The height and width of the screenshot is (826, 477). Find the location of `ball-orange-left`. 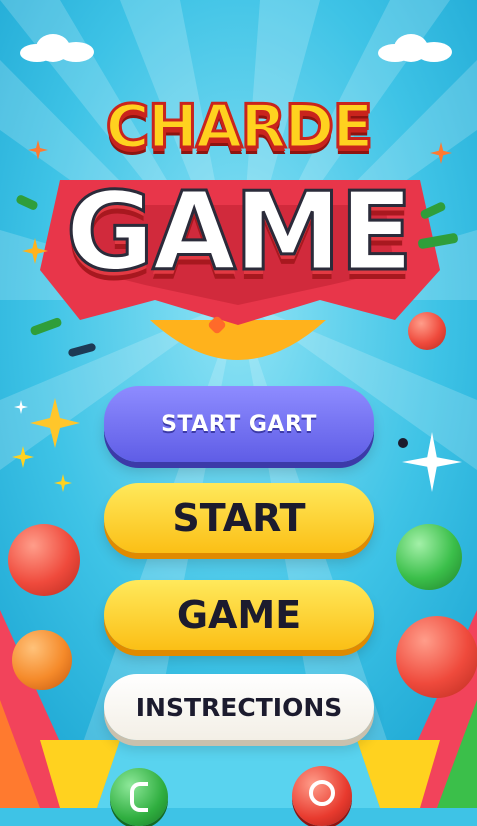

ball-orange-left is located at coordinates (42, 660).